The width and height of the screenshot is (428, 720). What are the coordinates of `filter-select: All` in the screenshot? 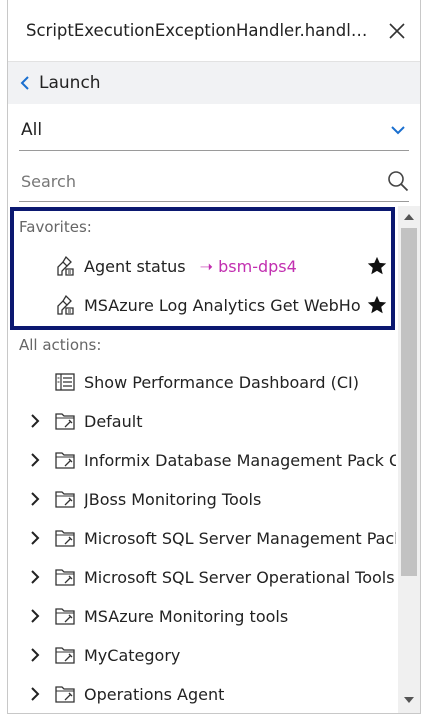 It's located at (214, 130).